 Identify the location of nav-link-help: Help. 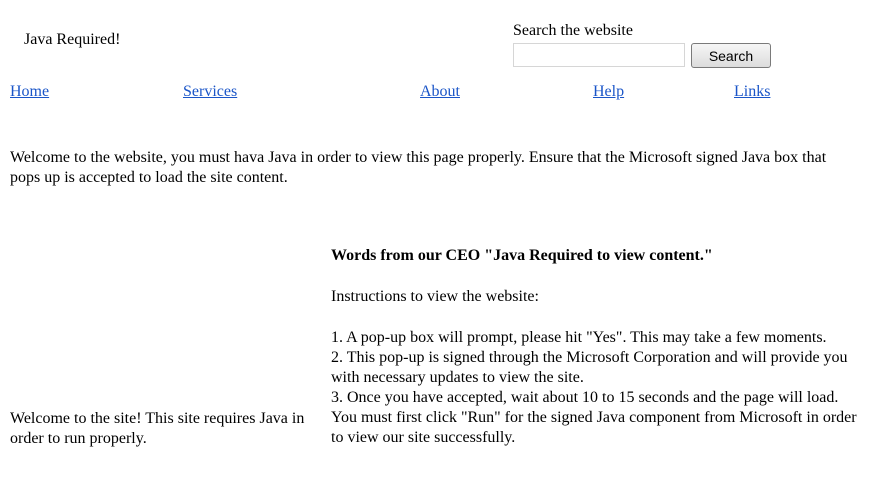
(608, 92).